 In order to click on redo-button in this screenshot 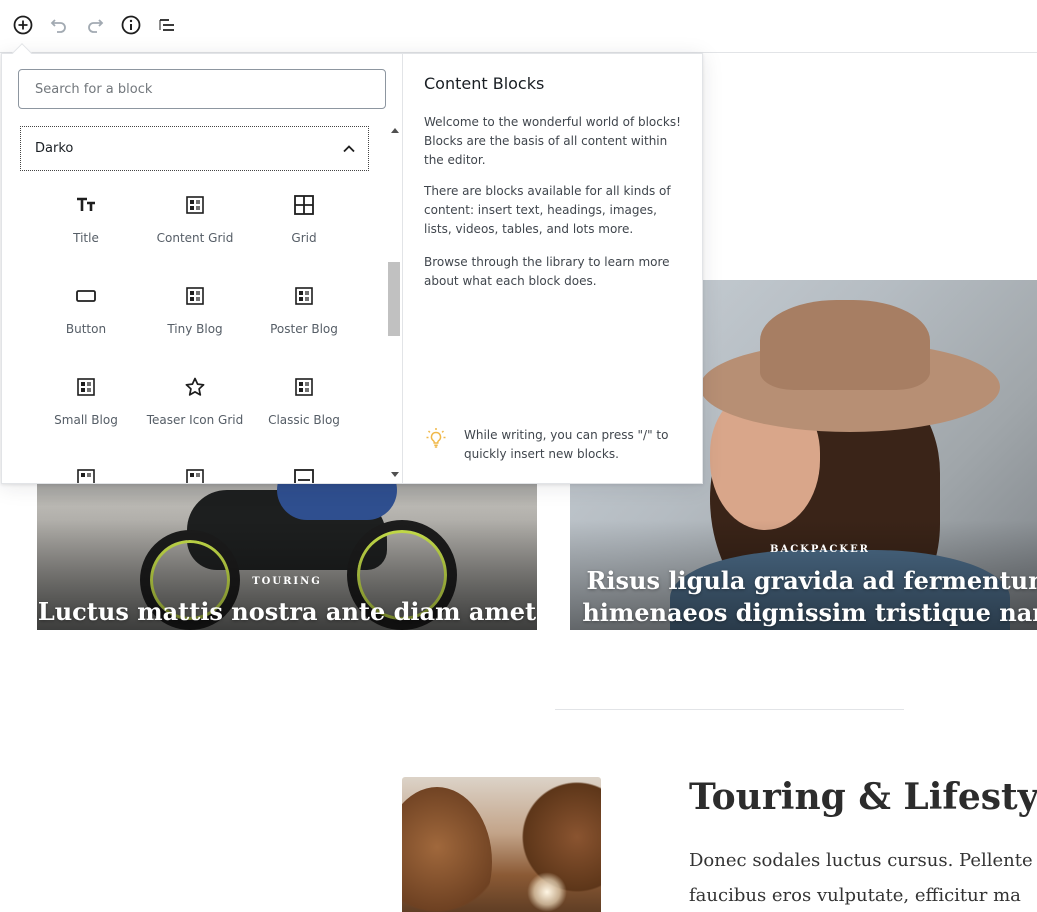, I will do `click(95, 25)`.